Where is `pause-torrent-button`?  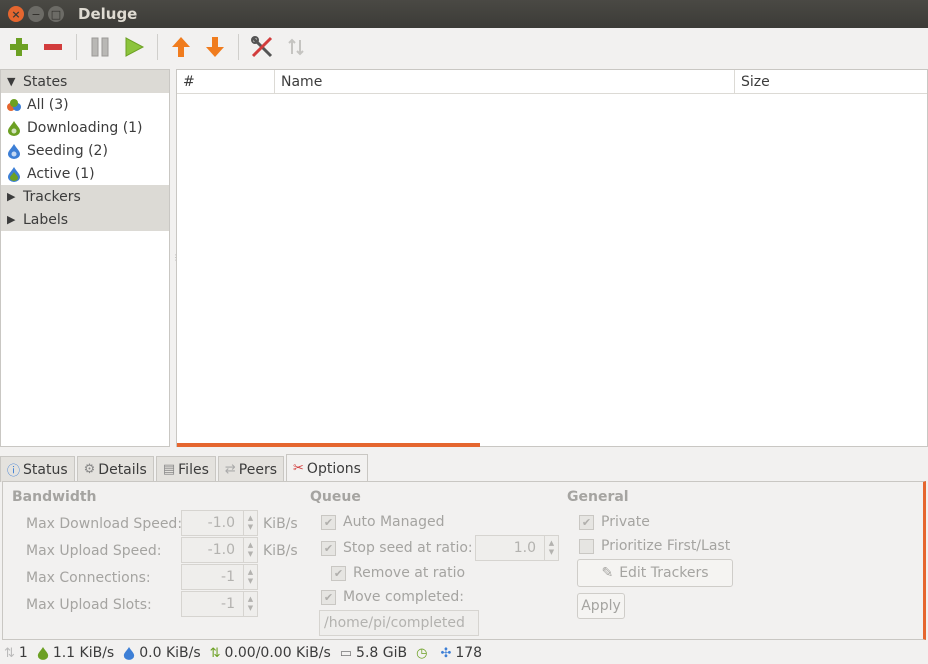 pause-torrent-button is located at coordinates (100, 47).